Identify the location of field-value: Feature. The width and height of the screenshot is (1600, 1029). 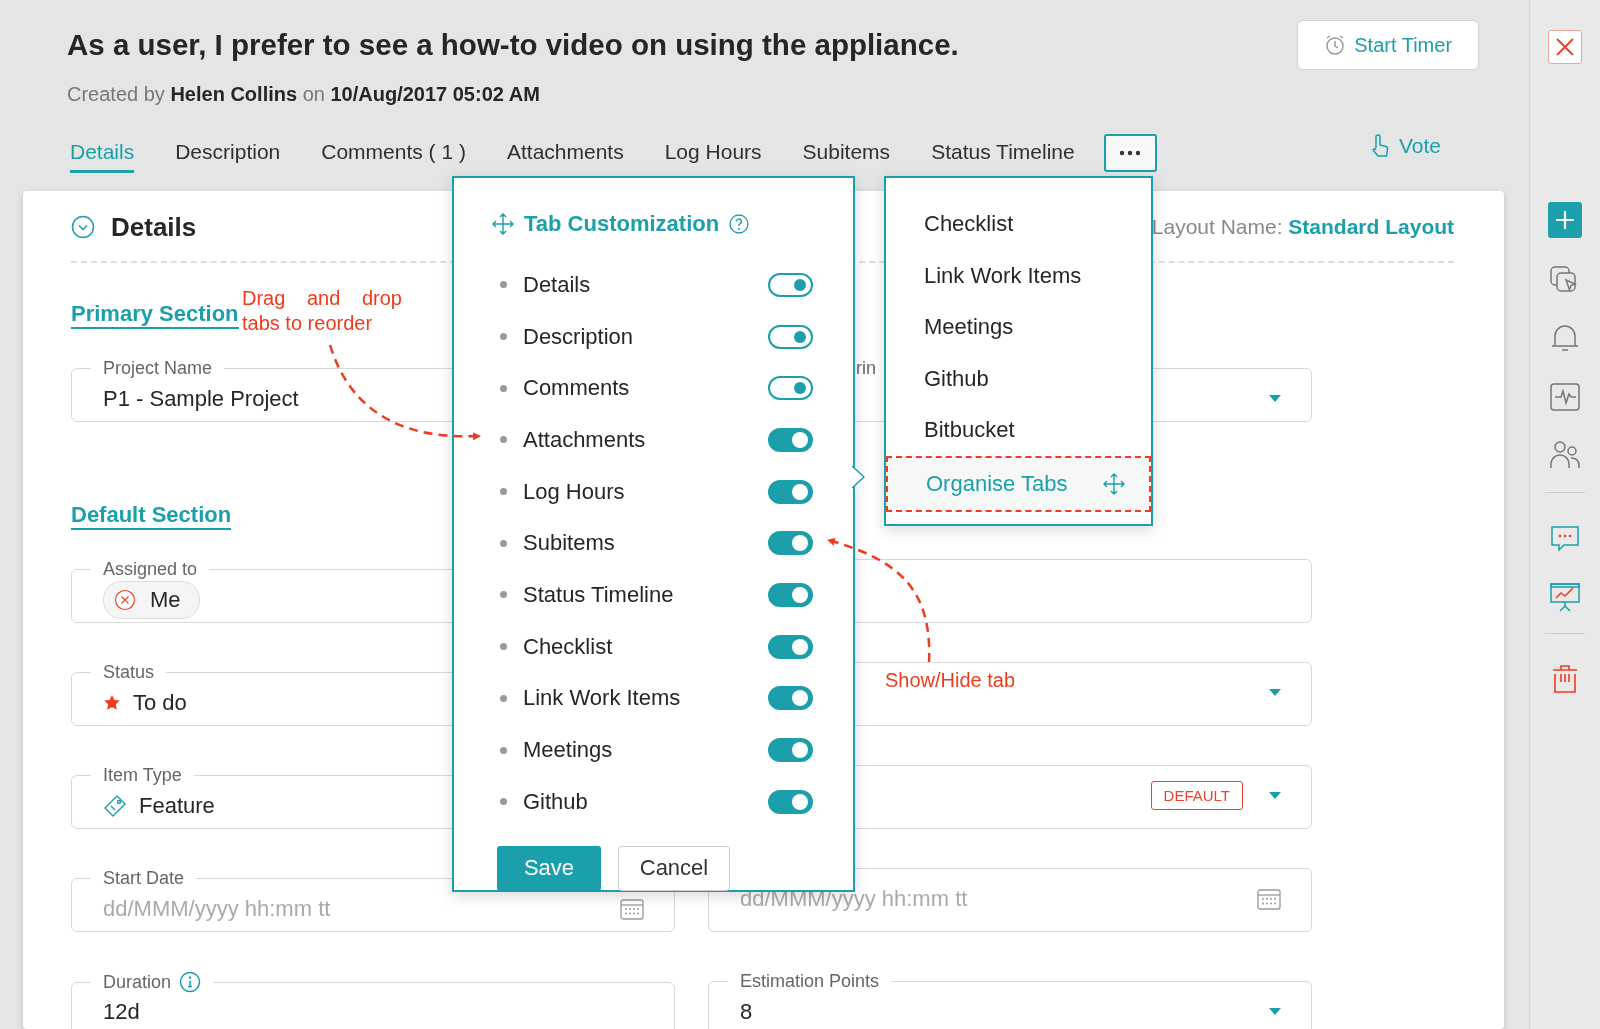
(177, 805).